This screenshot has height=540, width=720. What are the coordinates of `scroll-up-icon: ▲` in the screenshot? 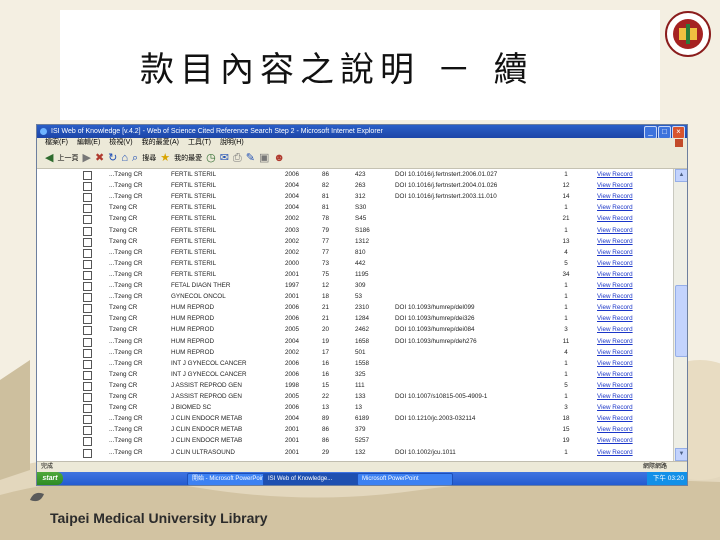 It's located at (681, 175).